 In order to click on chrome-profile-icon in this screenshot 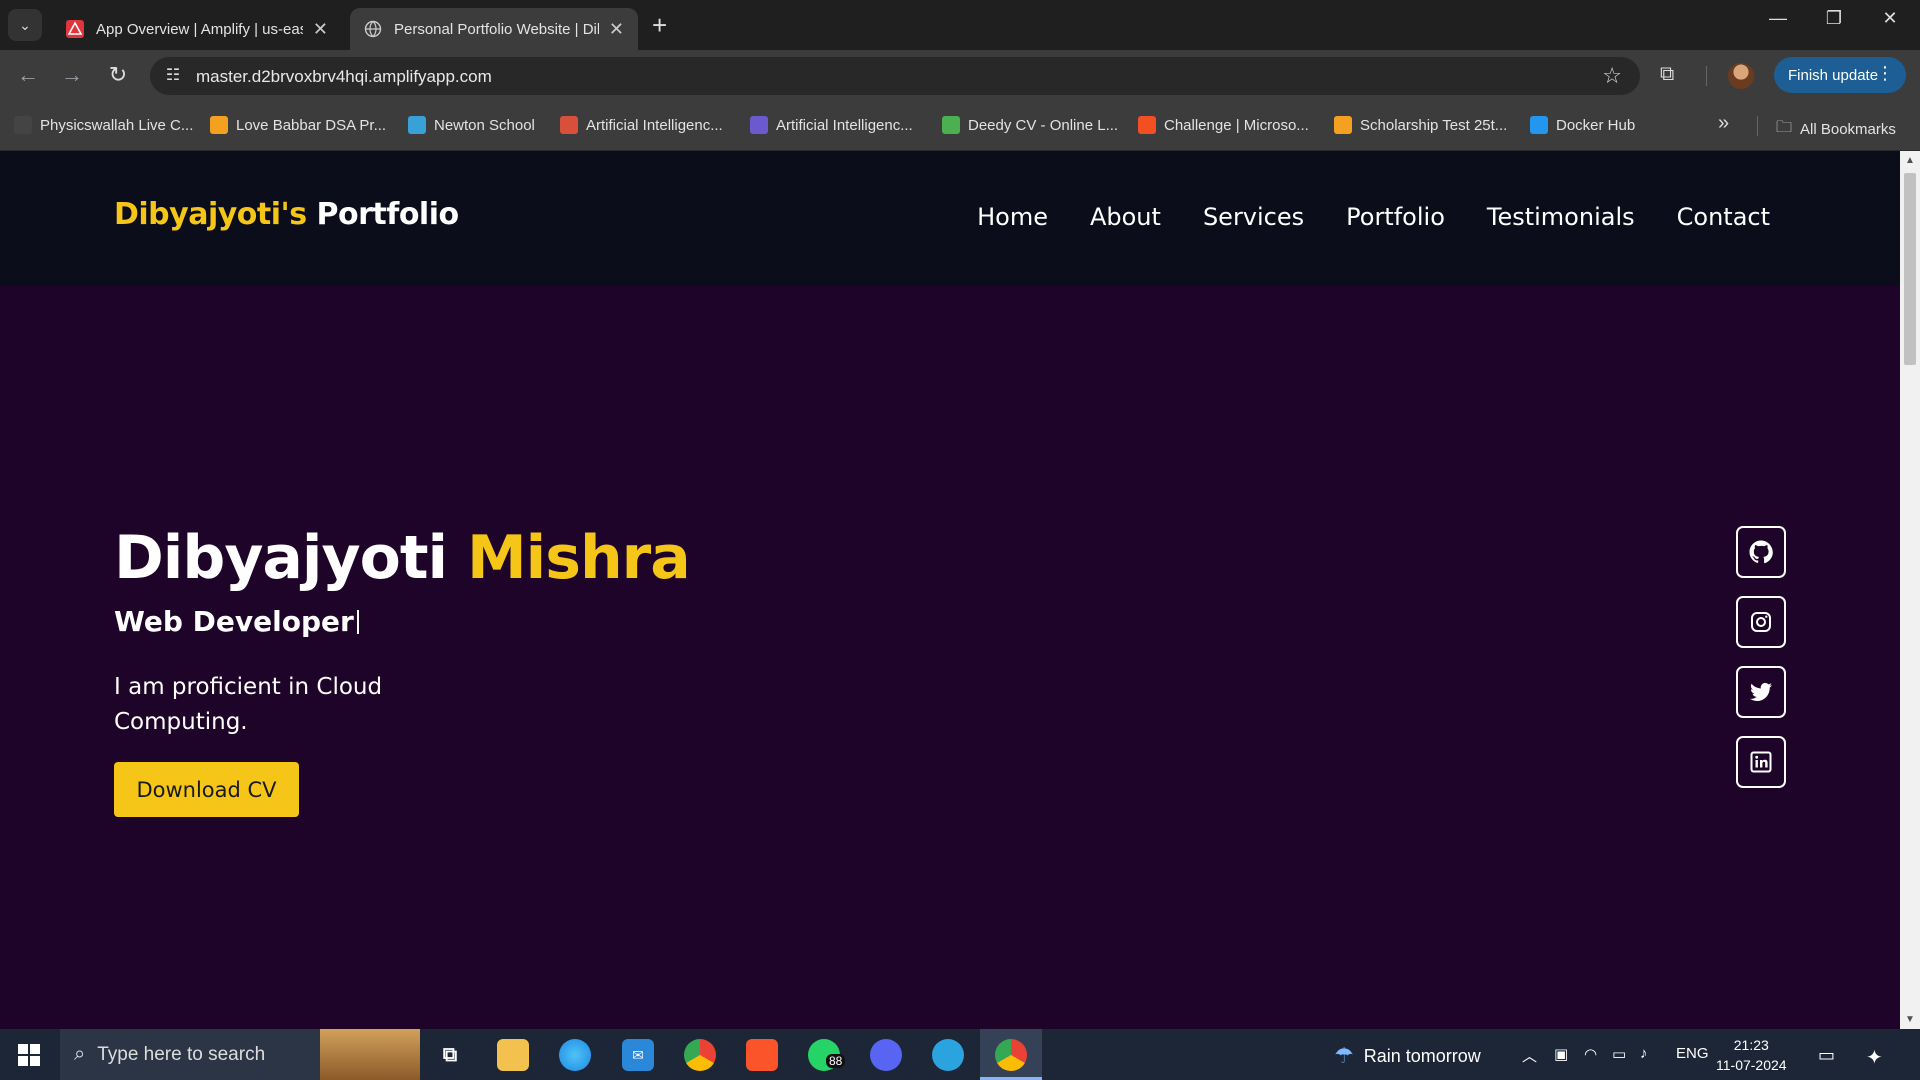, I will do `click(1011, 1055)`.